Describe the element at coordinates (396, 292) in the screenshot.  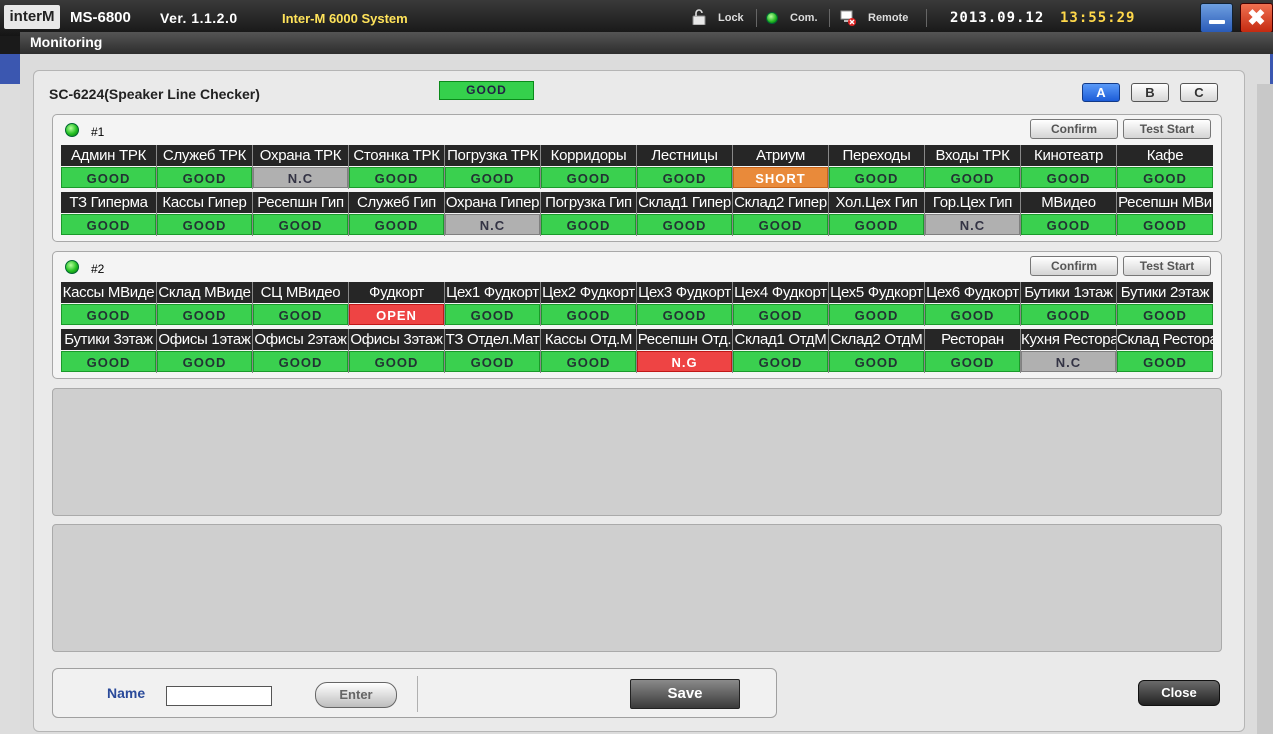
I see `channel-name: Фудкорт` at that location.